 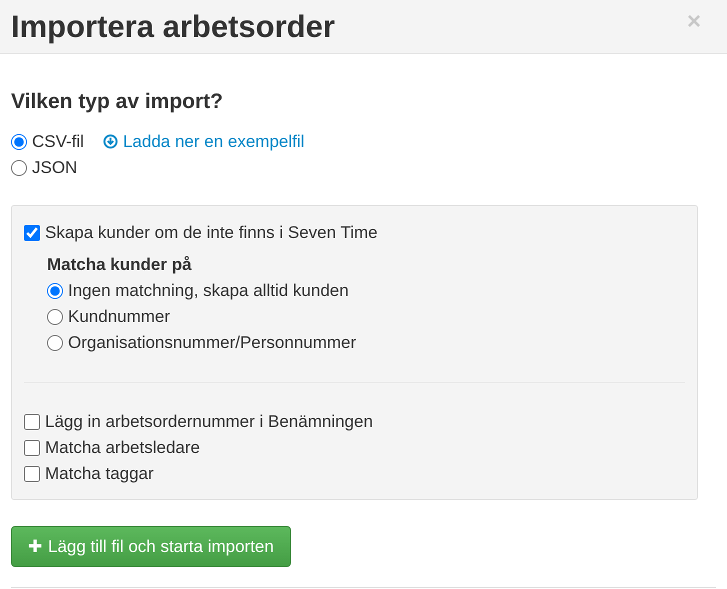 What do you see at coordinates (203, 141) in the screenshot?
I see `download-link: Ladda ner en exempelfil` at bounding box center [203, 141].